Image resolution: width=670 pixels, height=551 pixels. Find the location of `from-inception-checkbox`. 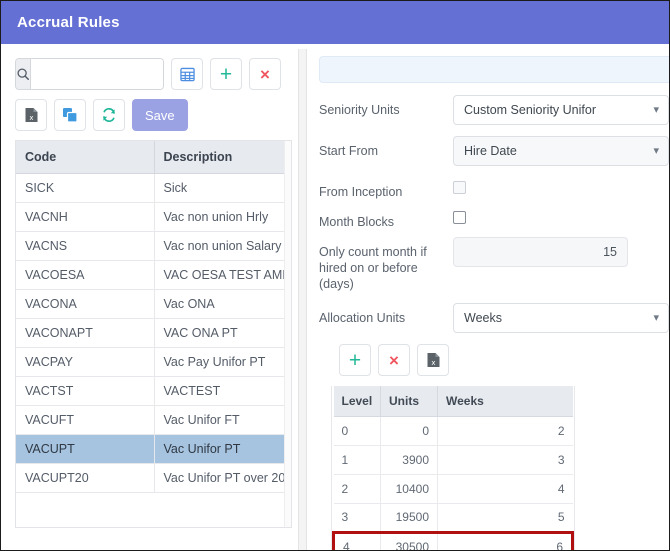

from-inception-checkbox is located at coordinates (459, 187).